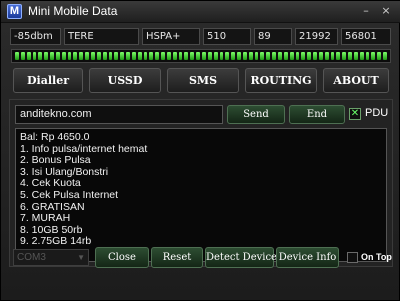  I want to click on close-window-button: ×, so click(386, 11).